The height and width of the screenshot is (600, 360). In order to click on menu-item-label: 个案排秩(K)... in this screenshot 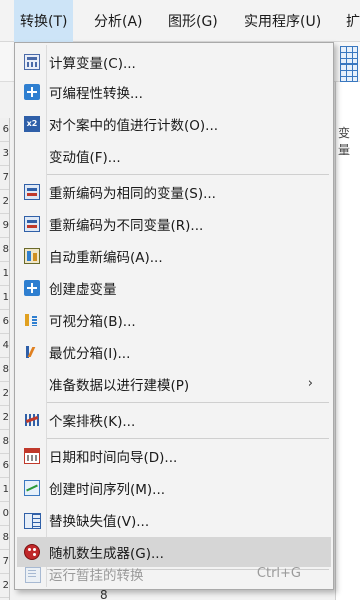, I will do `click(92, 422)`.